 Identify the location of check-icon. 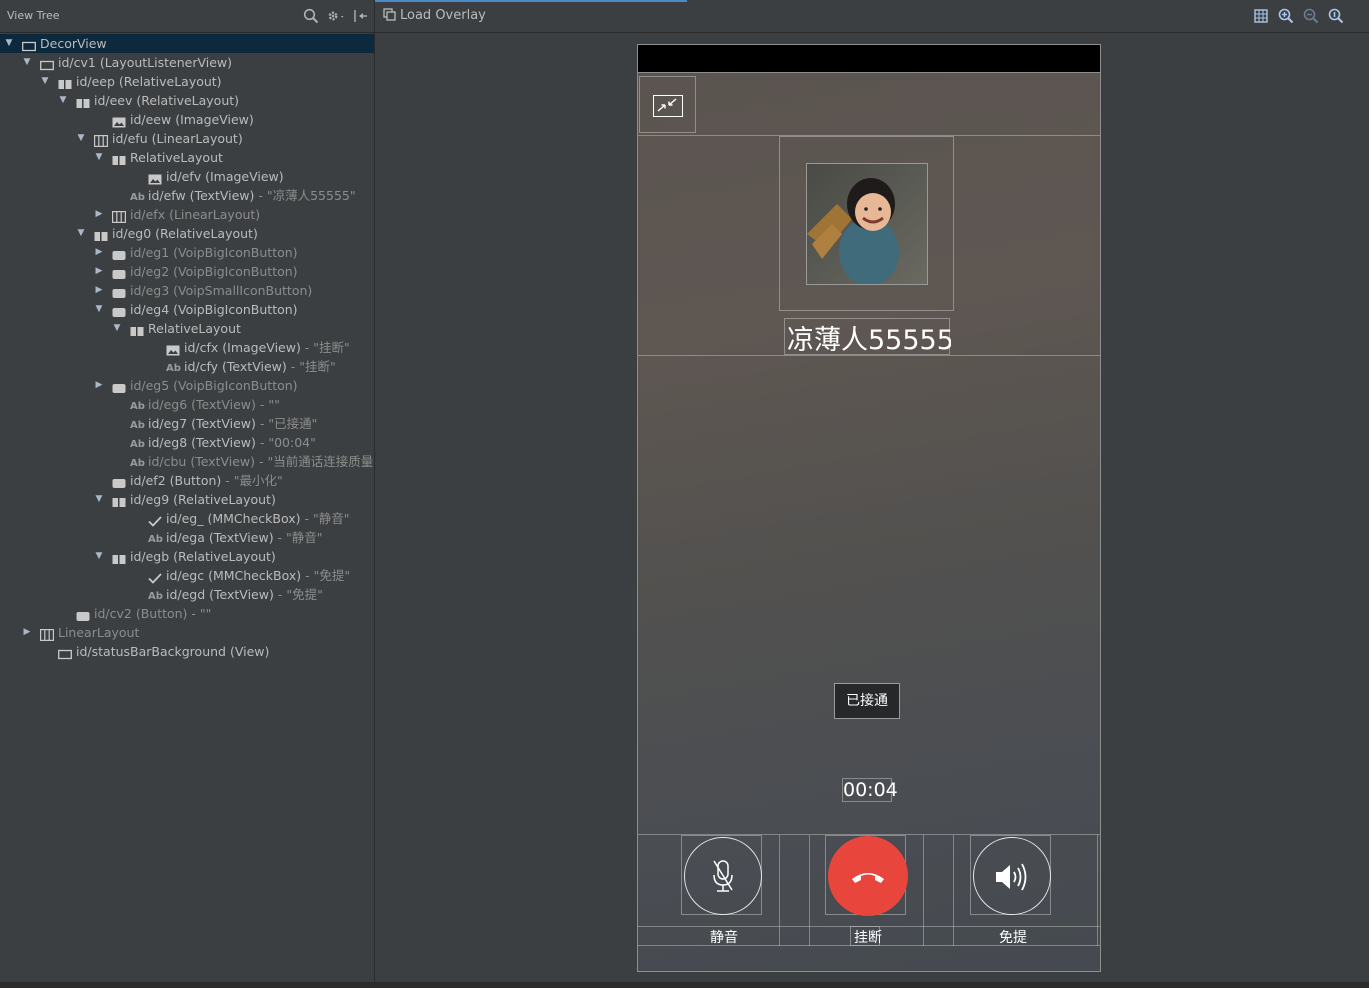
(155, 577).